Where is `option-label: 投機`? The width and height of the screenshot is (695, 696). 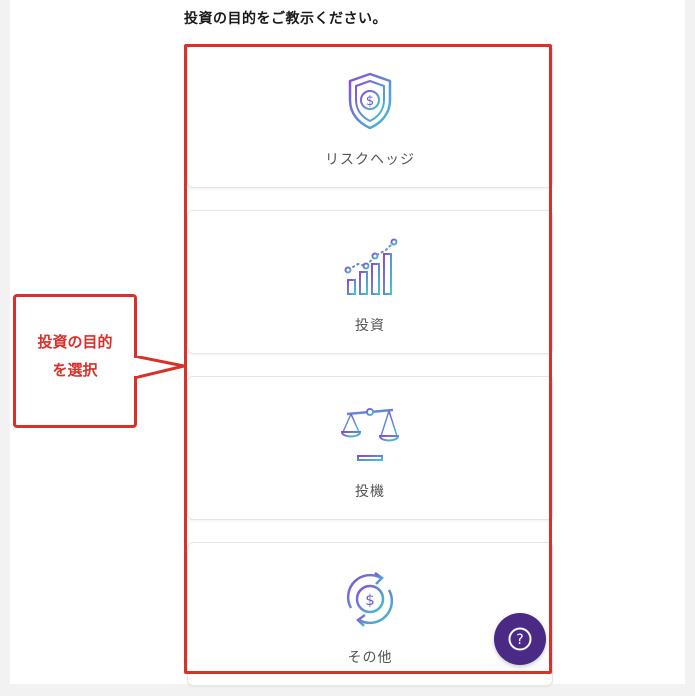 option-label: 投機 is located at coordinates (370, 492).